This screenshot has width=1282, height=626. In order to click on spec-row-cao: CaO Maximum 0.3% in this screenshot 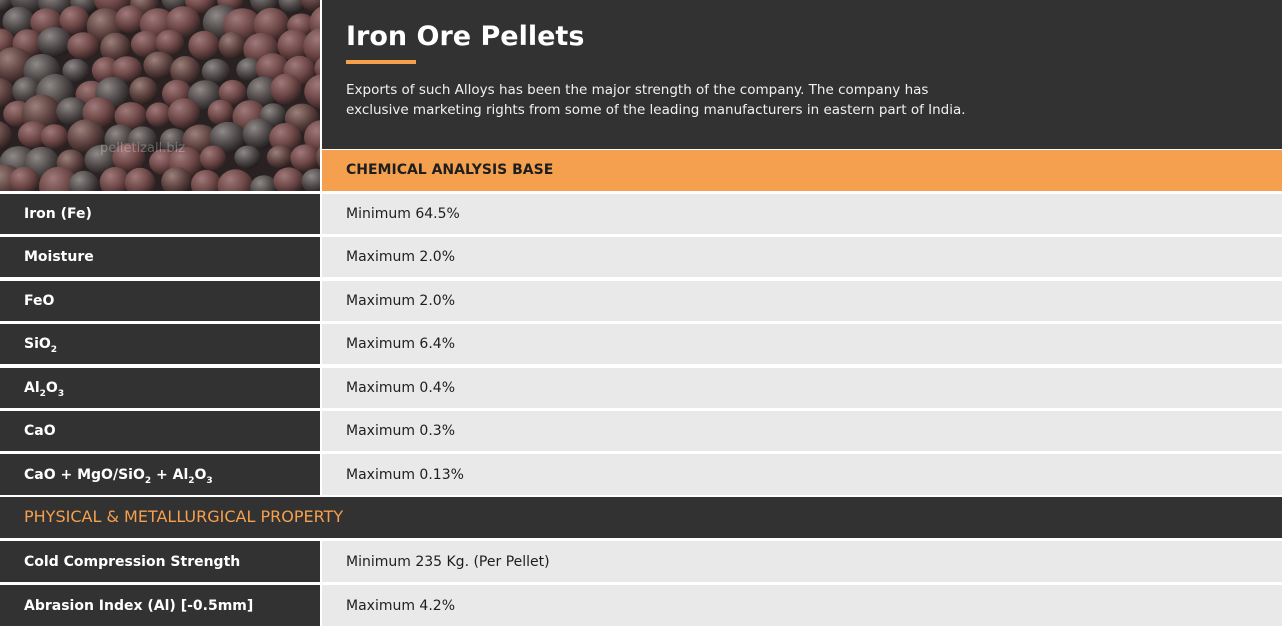, I will do `click(641, 431)`.